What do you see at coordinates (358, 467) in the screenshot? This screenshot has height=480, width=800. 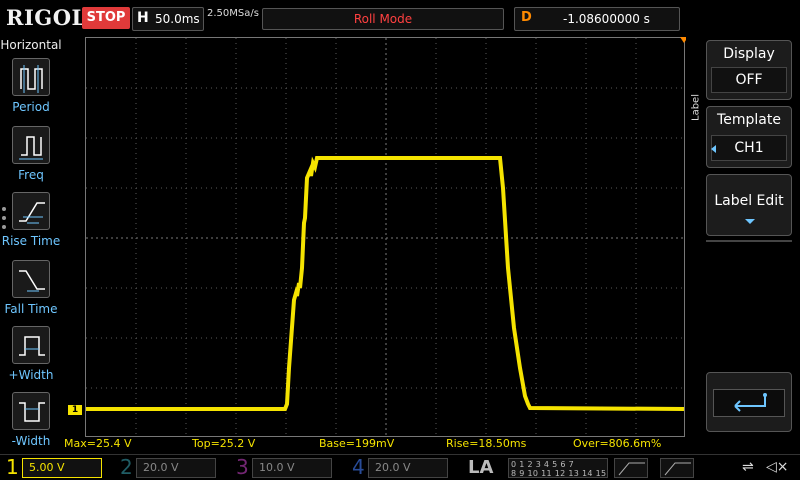 I see `channel-4-number: 4` at bounding box center [358, 467].